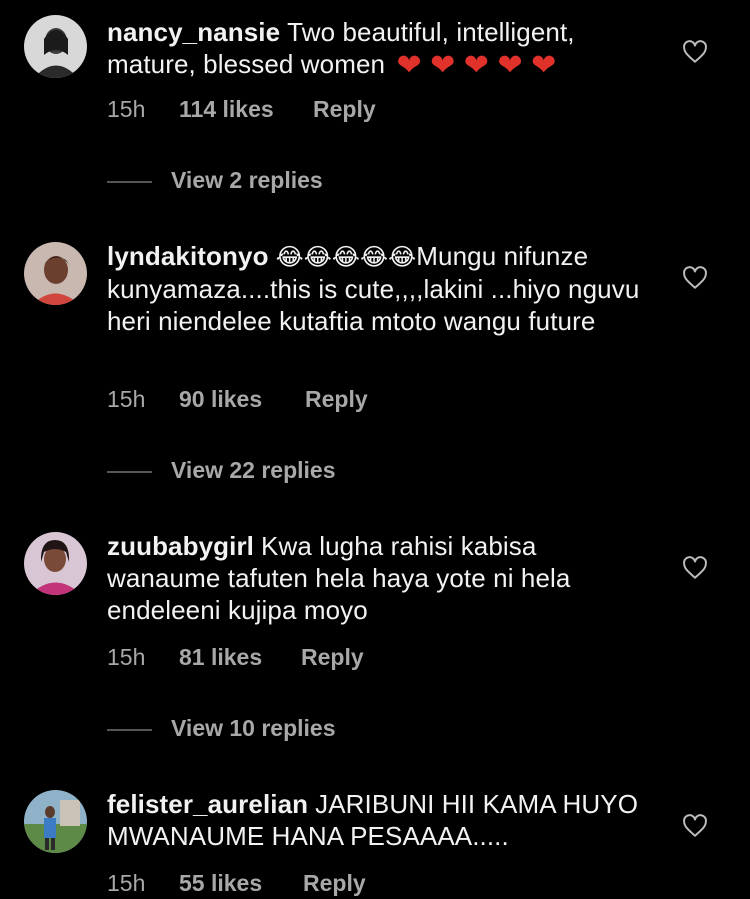 The width and height of the screenshot is (750, 899). What do you see at coordinates (220, 399) in the screenshot?
I see `likes-count: 90 likes` at bounding box center [220, 399].